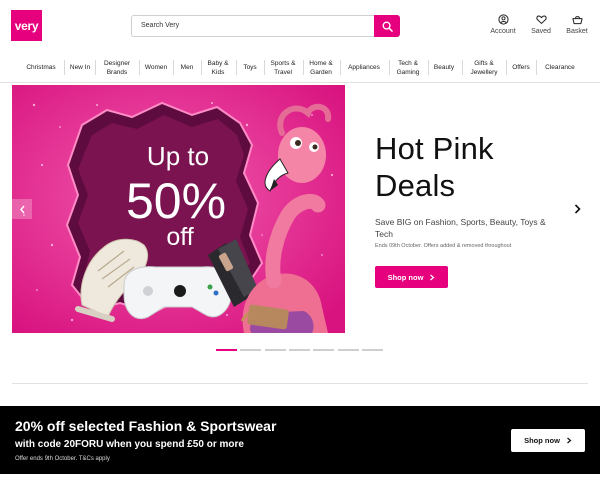 The image size is (600, 480). I want to click on hero-title-line1: Hot Pink, so click(434, 148).